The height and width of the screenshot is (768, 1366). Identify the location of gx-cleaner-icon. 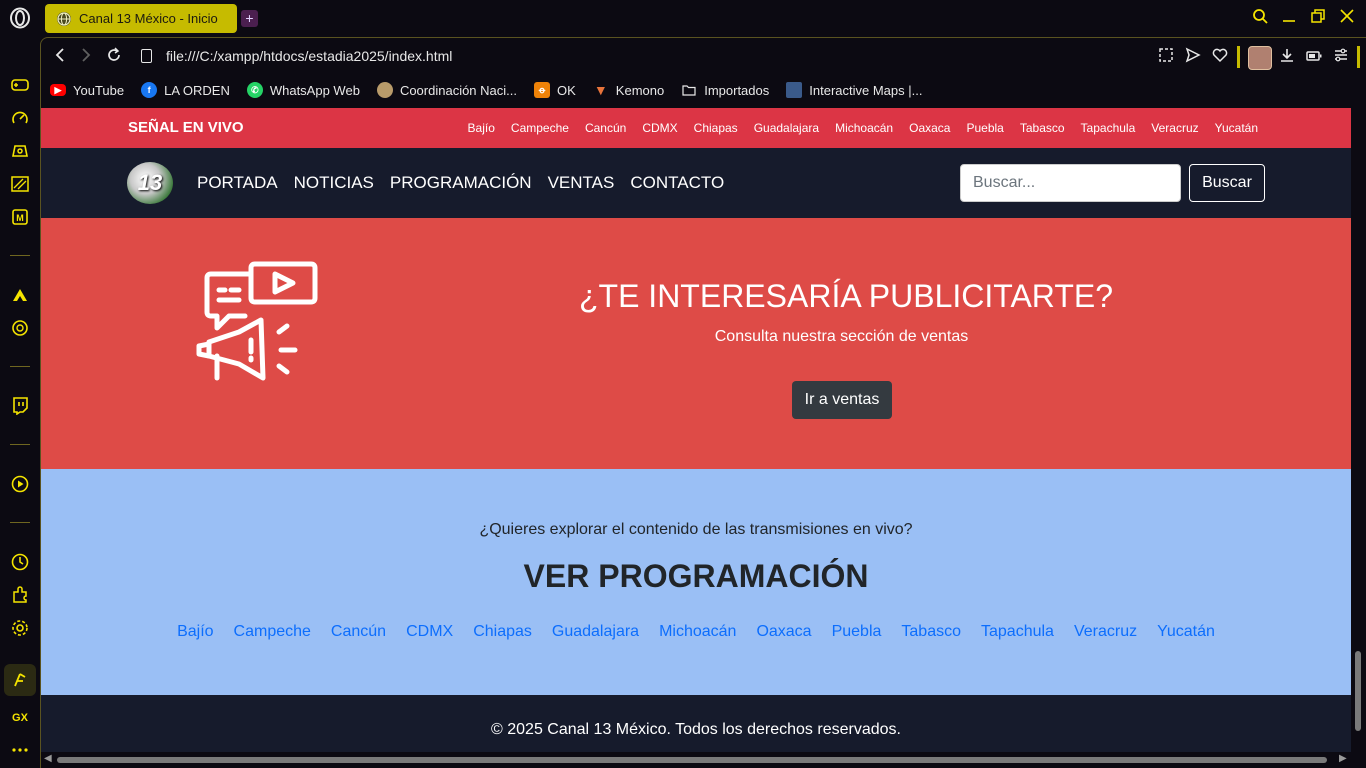
(20, 680).